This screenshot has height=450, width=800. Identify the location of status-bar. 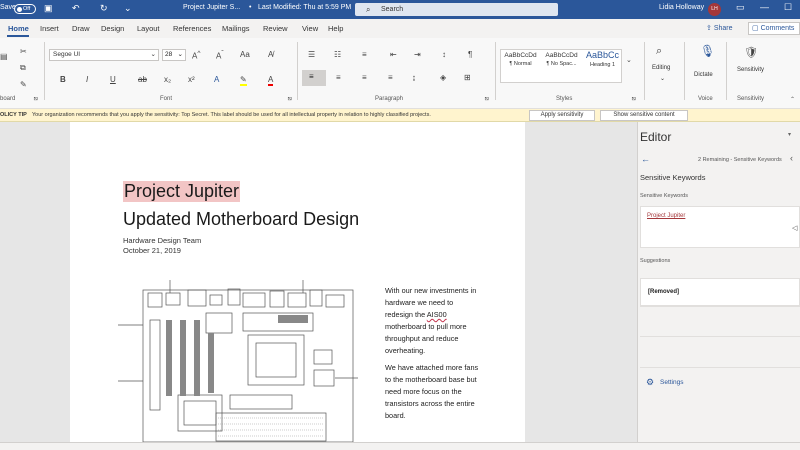
(400, 446).